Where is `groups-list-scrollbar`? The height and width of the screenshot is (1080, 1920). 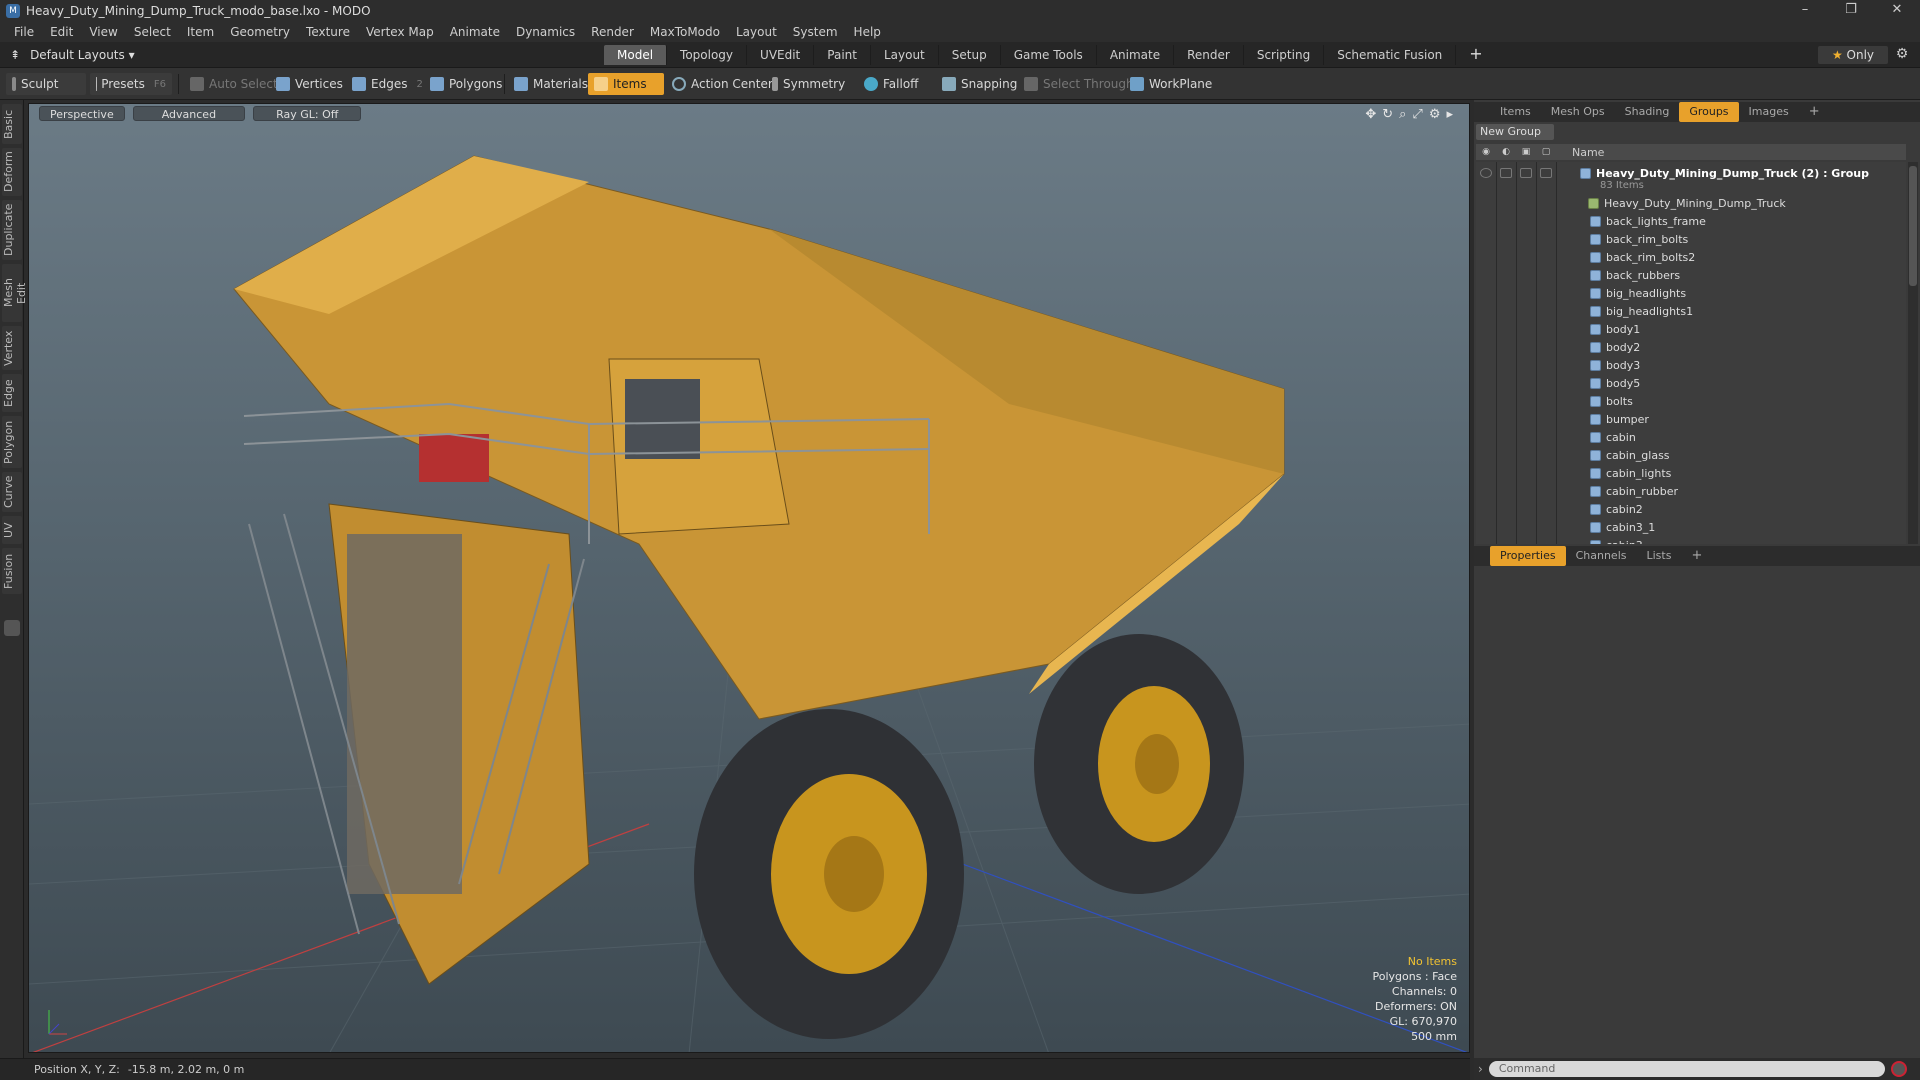
groups-list-scrollbar is located at coordinates (1913, 353).